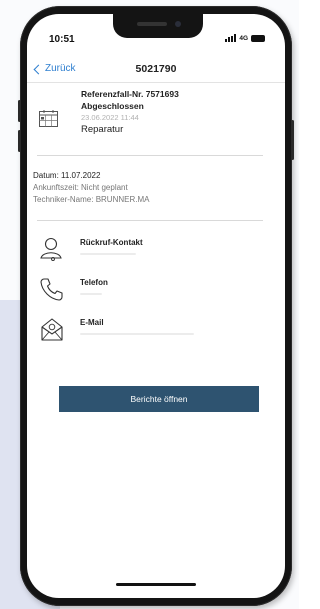 The height and width of the screenshot is (609, 320). I want to click on notch, so click(158, 26).